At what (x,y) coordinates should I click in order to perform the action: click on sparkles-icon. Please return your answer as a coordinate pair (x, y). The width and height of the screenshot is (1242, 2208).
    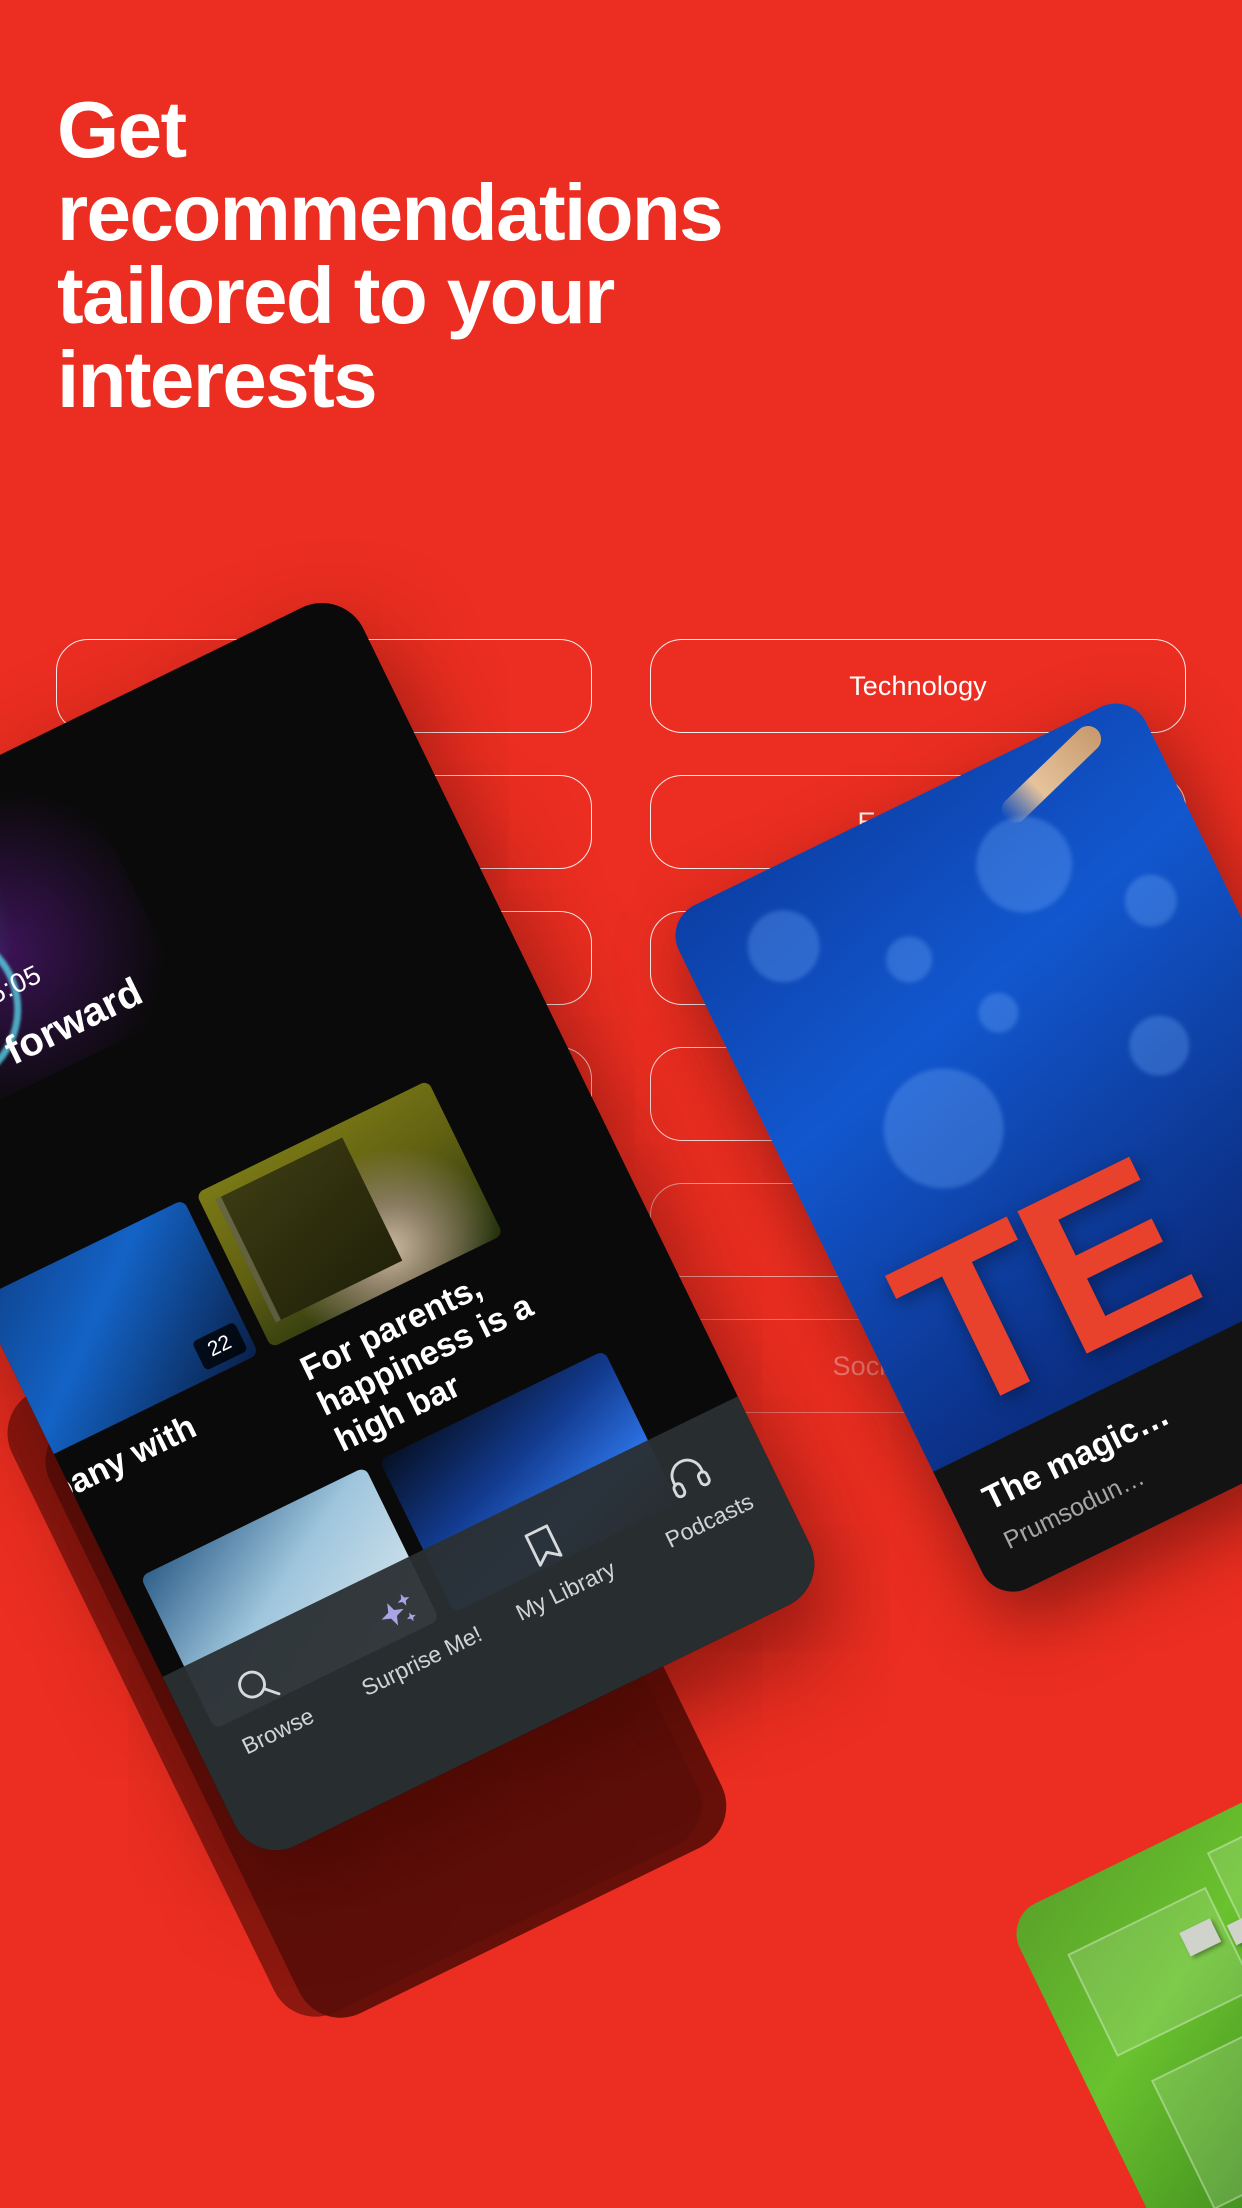
    Looking at the image, I should click on (400, 1616).